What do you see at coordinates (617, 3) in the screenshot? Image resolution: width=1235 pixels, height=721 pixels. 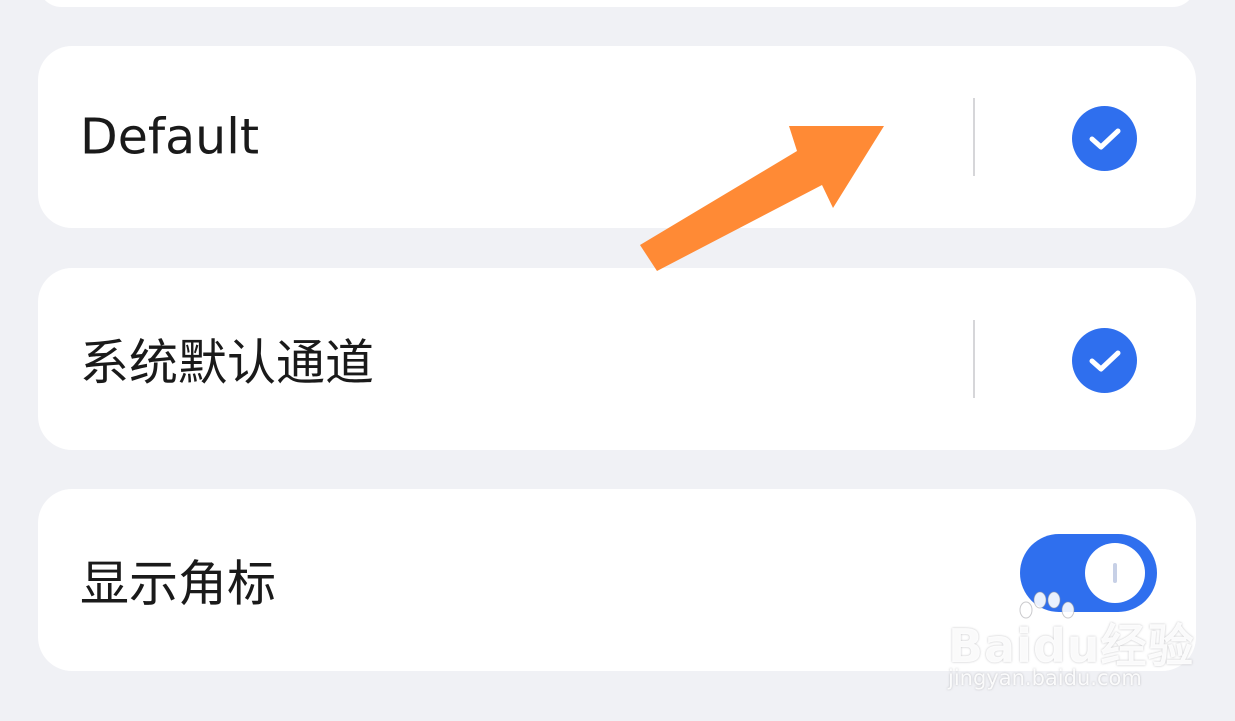 I see `previous-settings-card` at bounding box center [617, 3].